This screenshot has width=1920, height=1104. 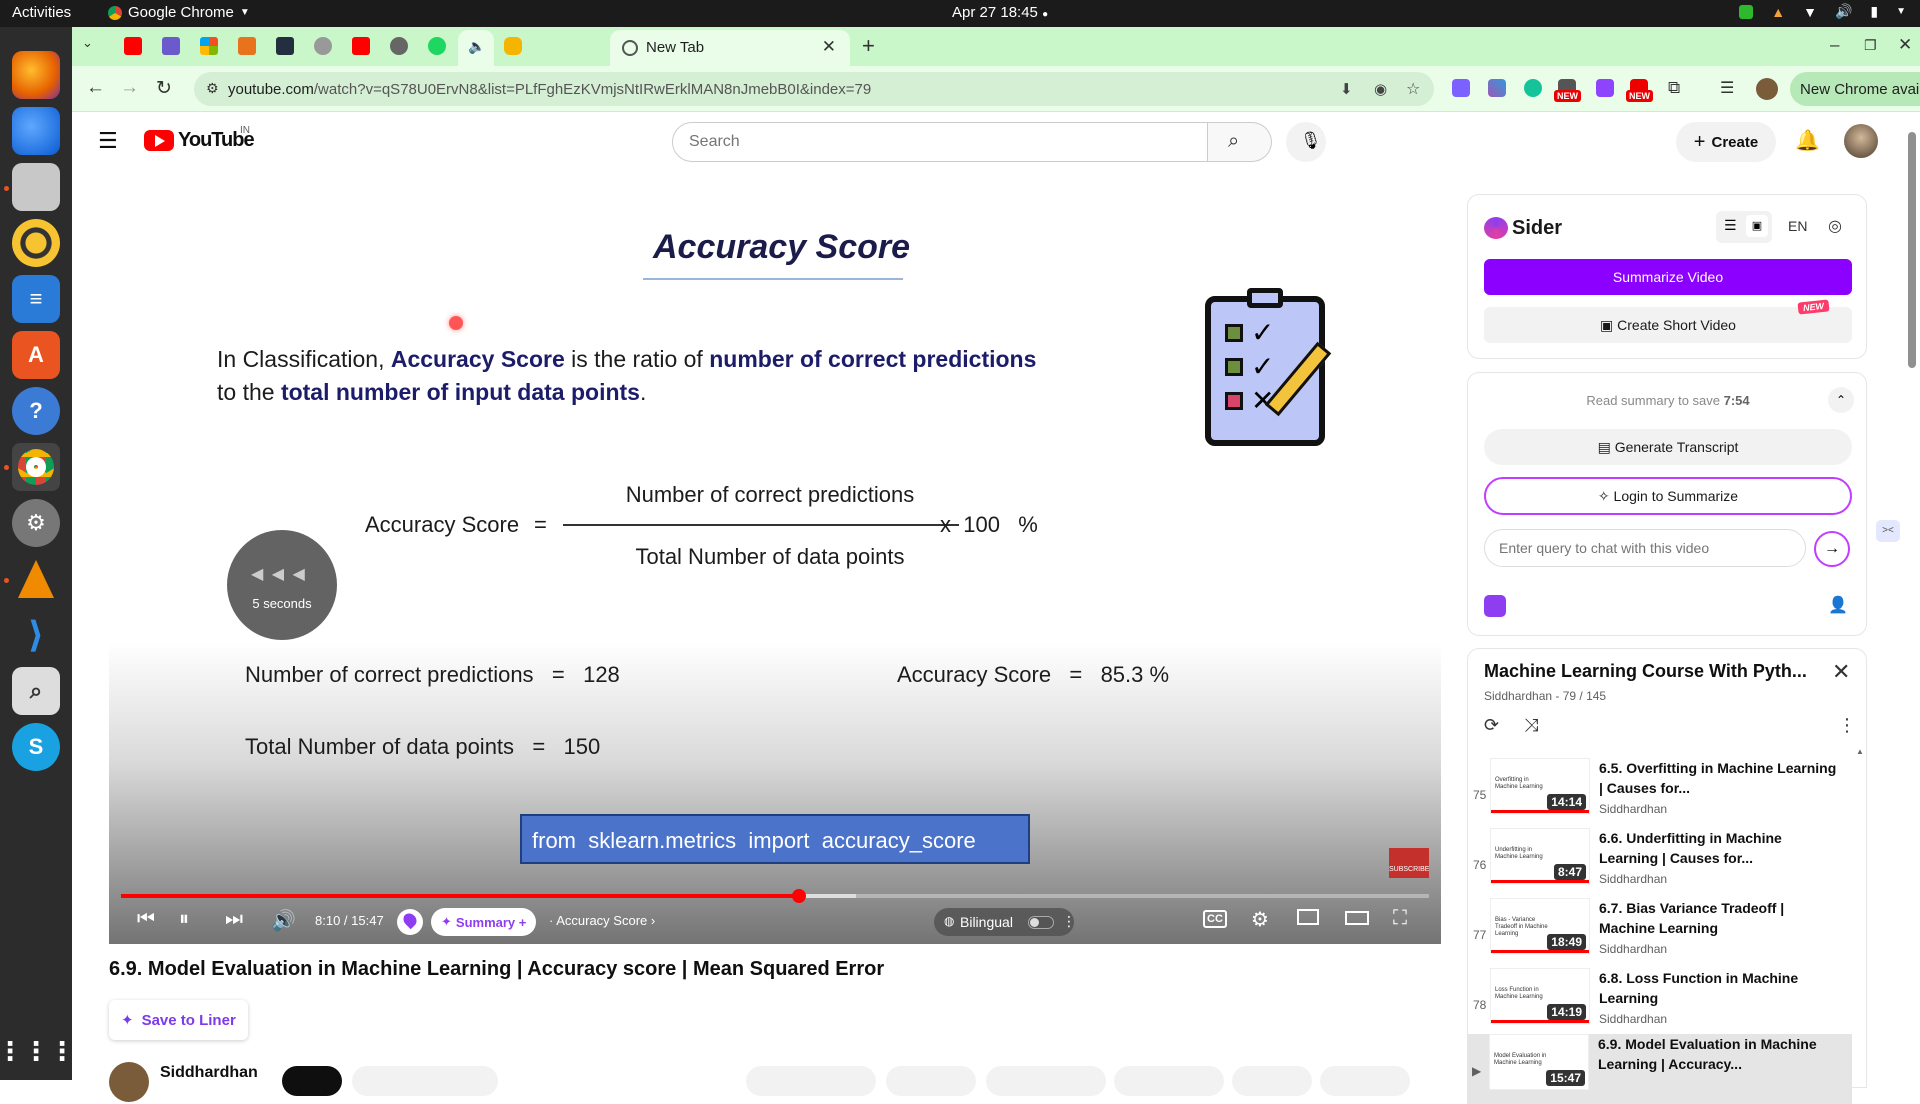 I want to click on bilingual-subtitles-toggle: ◍ Bilingual ⋮, so click(x=1005, y=922).